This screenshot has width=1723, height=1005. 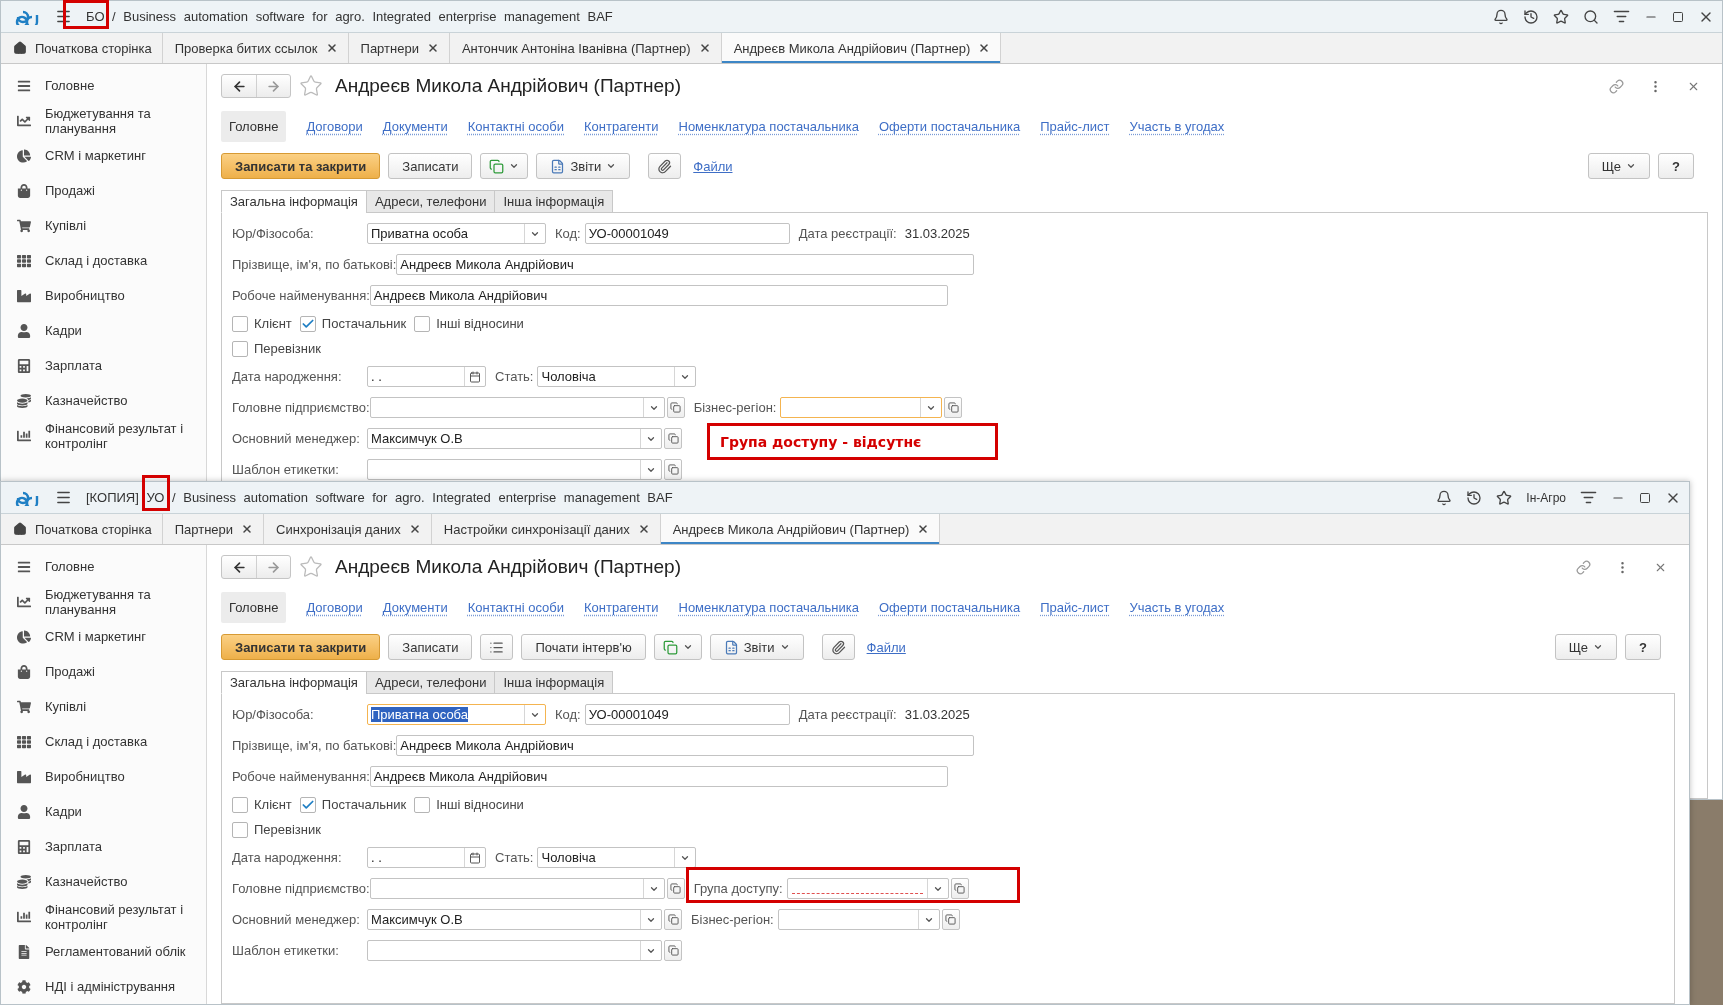 What do you see at coordinates (554, 682) in the screenshot?
I see `form-tab: Інша інформація` at bounding box center [554, 682].